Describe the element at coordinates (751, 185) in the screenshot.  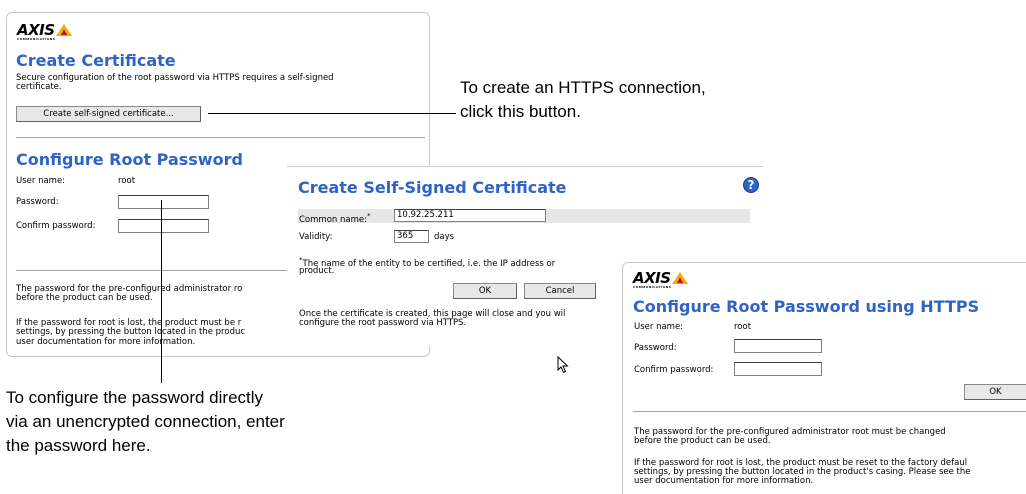
I see `help-icon: ?` at that location.